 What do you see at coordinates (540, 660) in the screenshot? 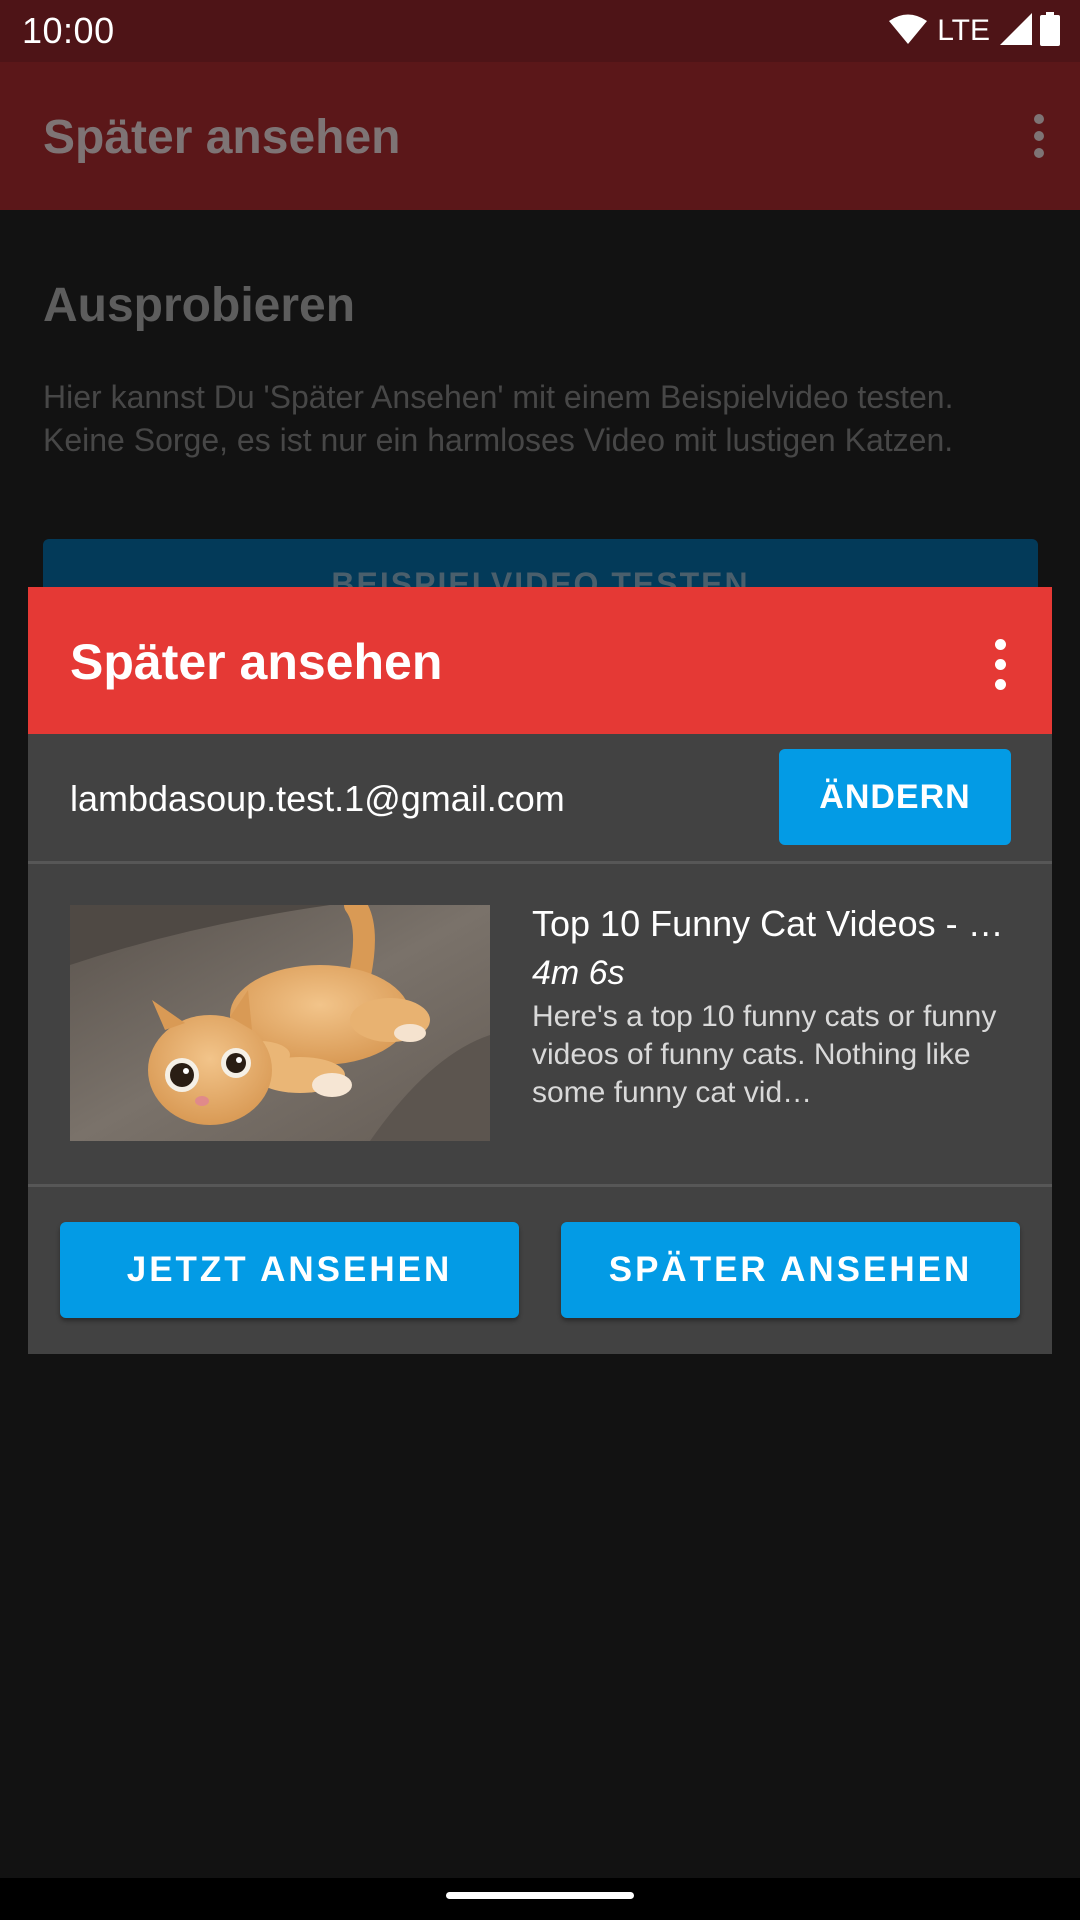
I see `dialog-header: Später ansehen` at bounding box center [540, 660].